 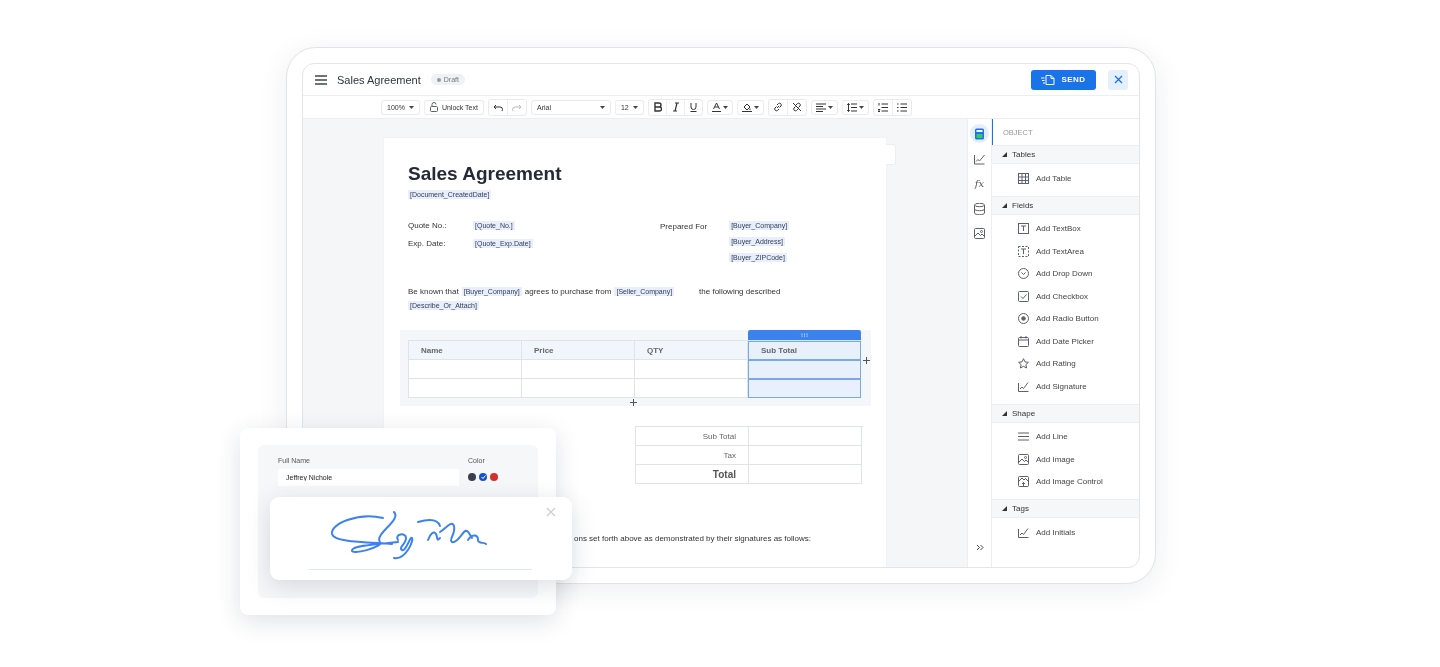 I want to click on panel-item: Add Rating, so click(x=1065, y=363).